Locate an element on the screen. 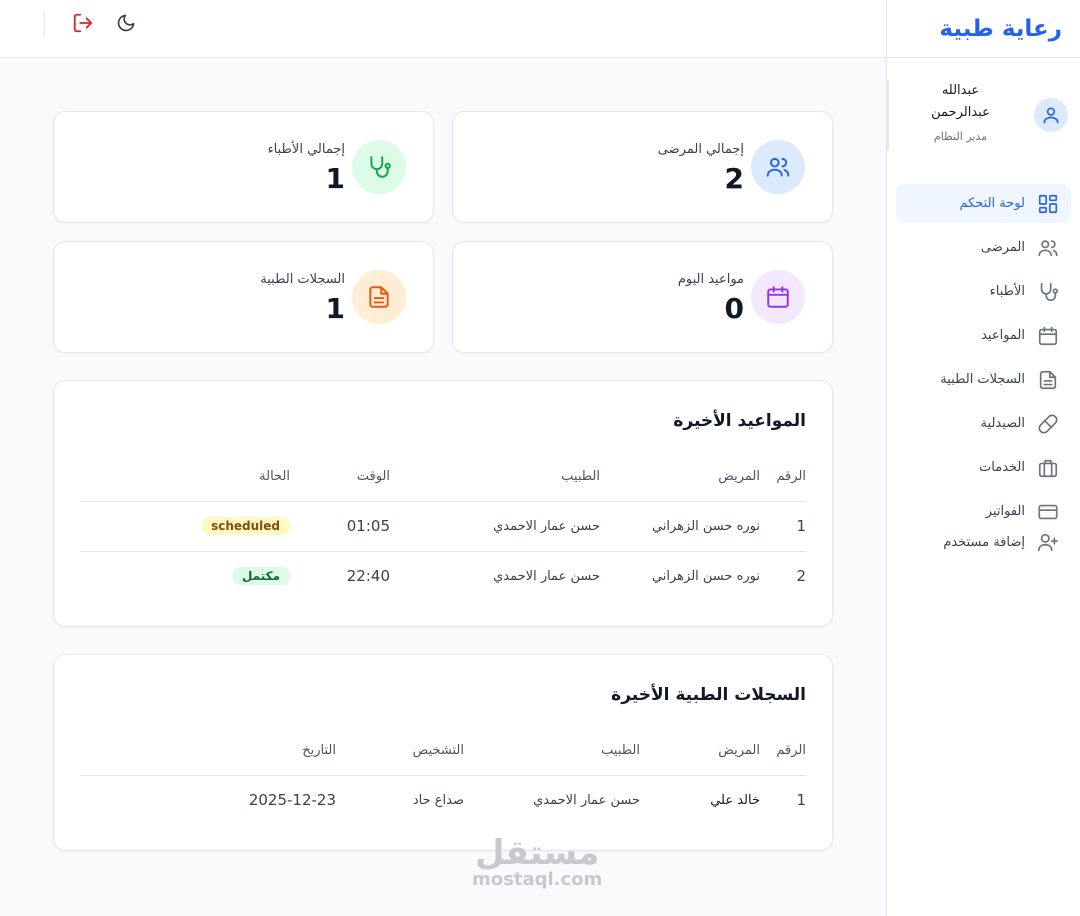 The width and height of the screenshot is (1080, 916). stat-card-appointments-today: مواعيد اليوم 0 is located at coordinates (642, 297).